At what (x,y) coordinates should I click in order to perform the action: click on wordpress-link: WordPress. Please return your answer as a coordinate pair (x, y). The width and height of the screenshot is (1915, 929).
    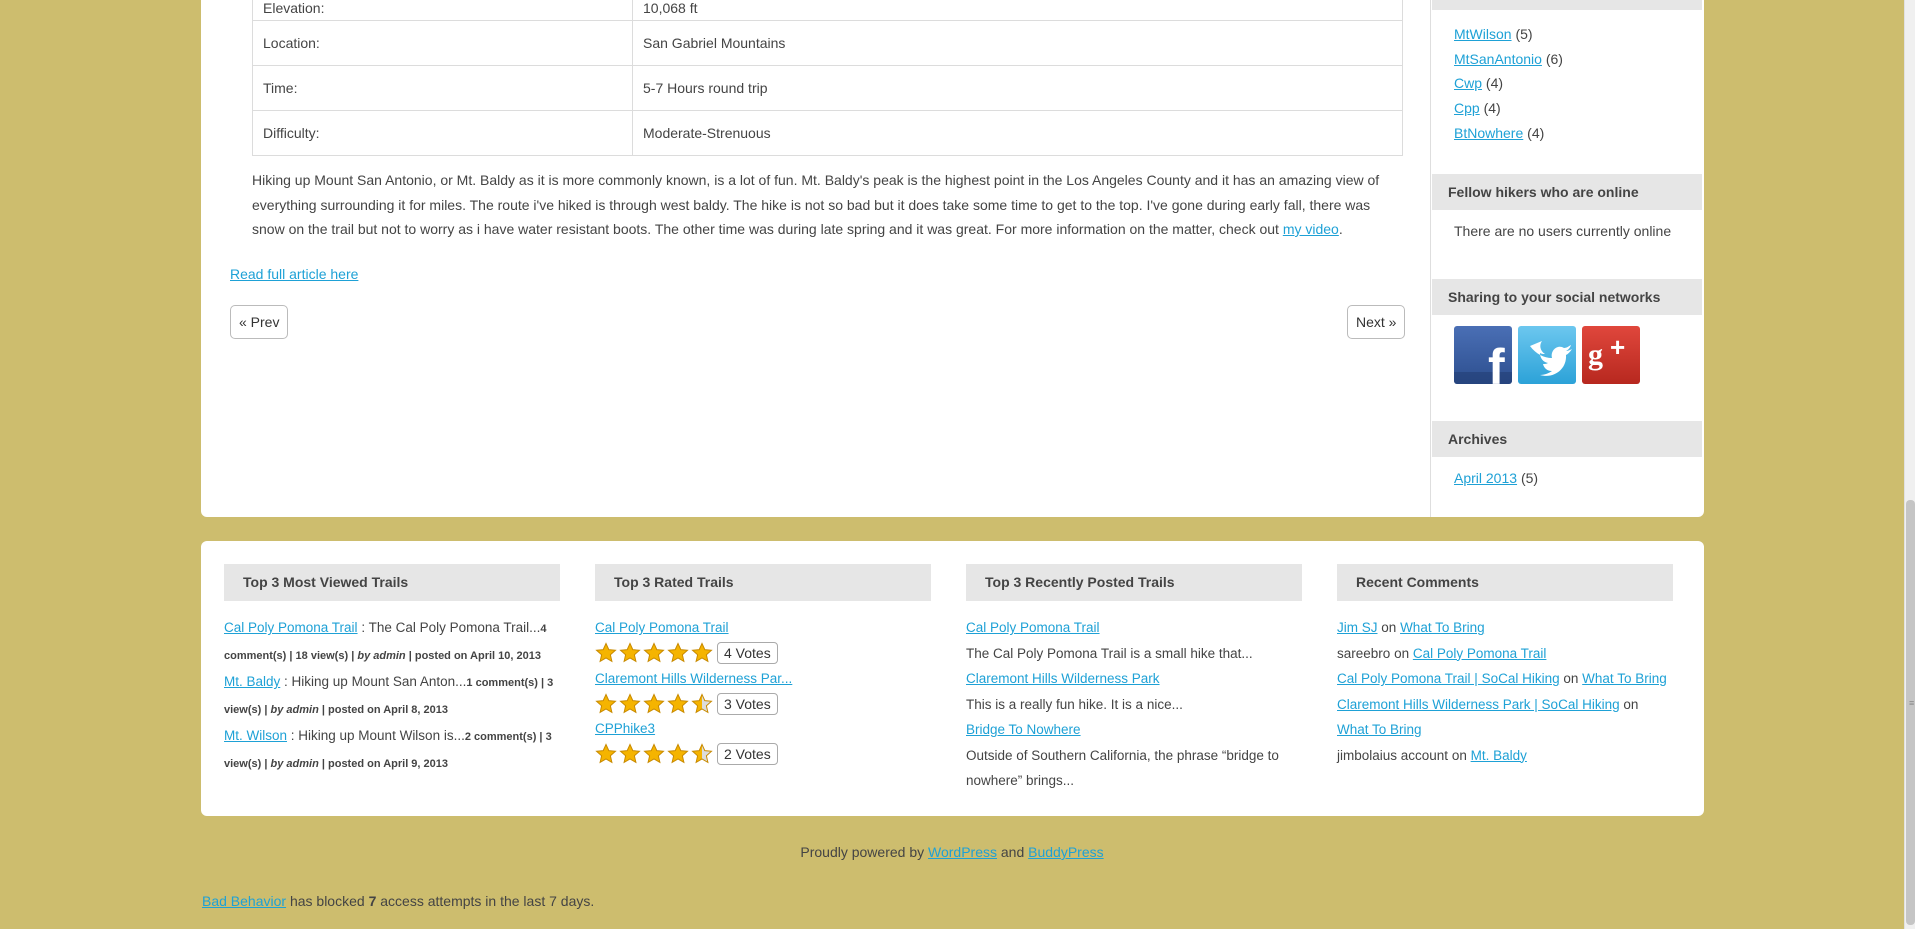
    Looking at the image, I should click on (962, 852).